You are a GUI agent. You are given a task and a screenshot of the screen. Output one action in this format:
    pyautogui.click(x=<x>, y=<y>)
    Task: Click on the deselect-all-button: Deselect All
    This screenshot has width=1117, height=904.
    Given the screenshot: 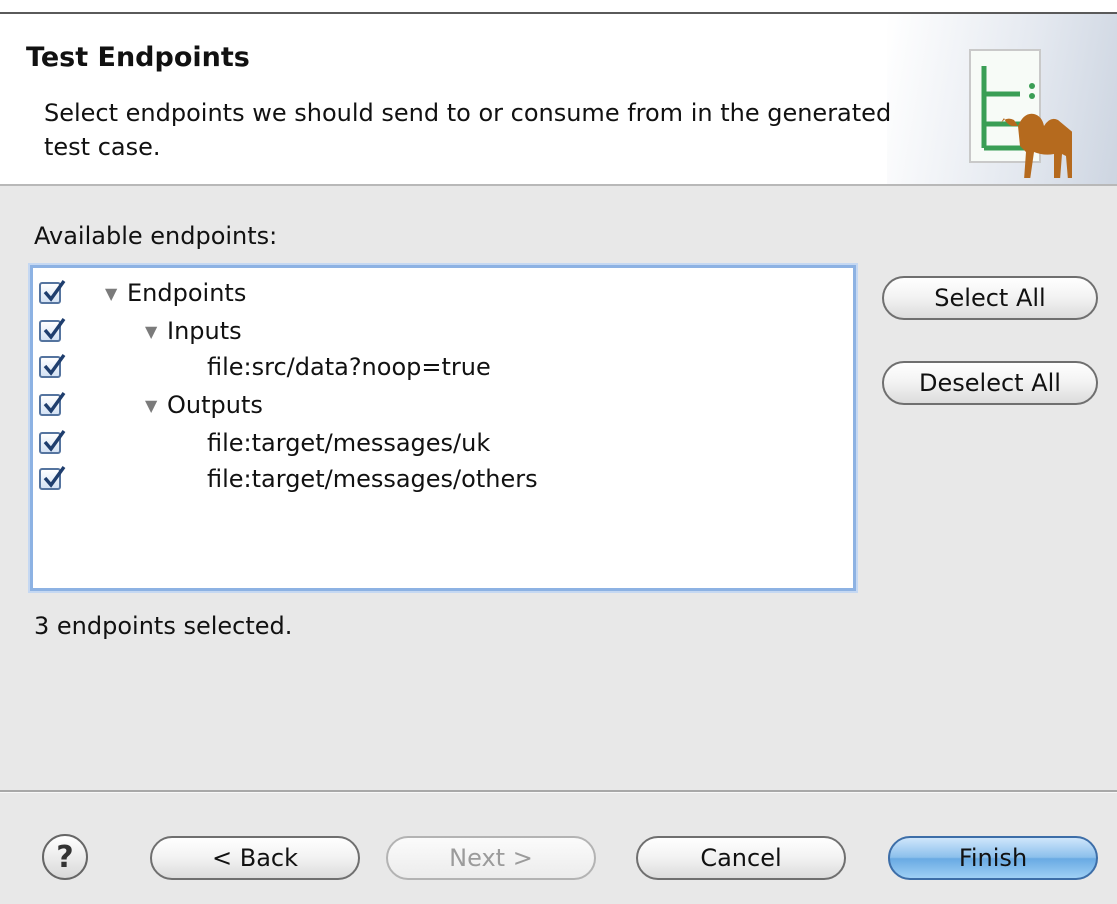 What is the action you would take?
    pyautogui.click(x=990, y=383)
    